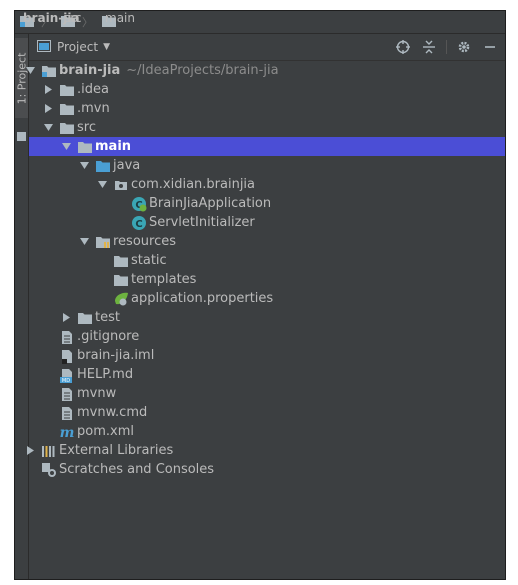 Image resolution: width=518 pixels, height=585 pixels. I want to click on libraries-icon, so click(49, 451).